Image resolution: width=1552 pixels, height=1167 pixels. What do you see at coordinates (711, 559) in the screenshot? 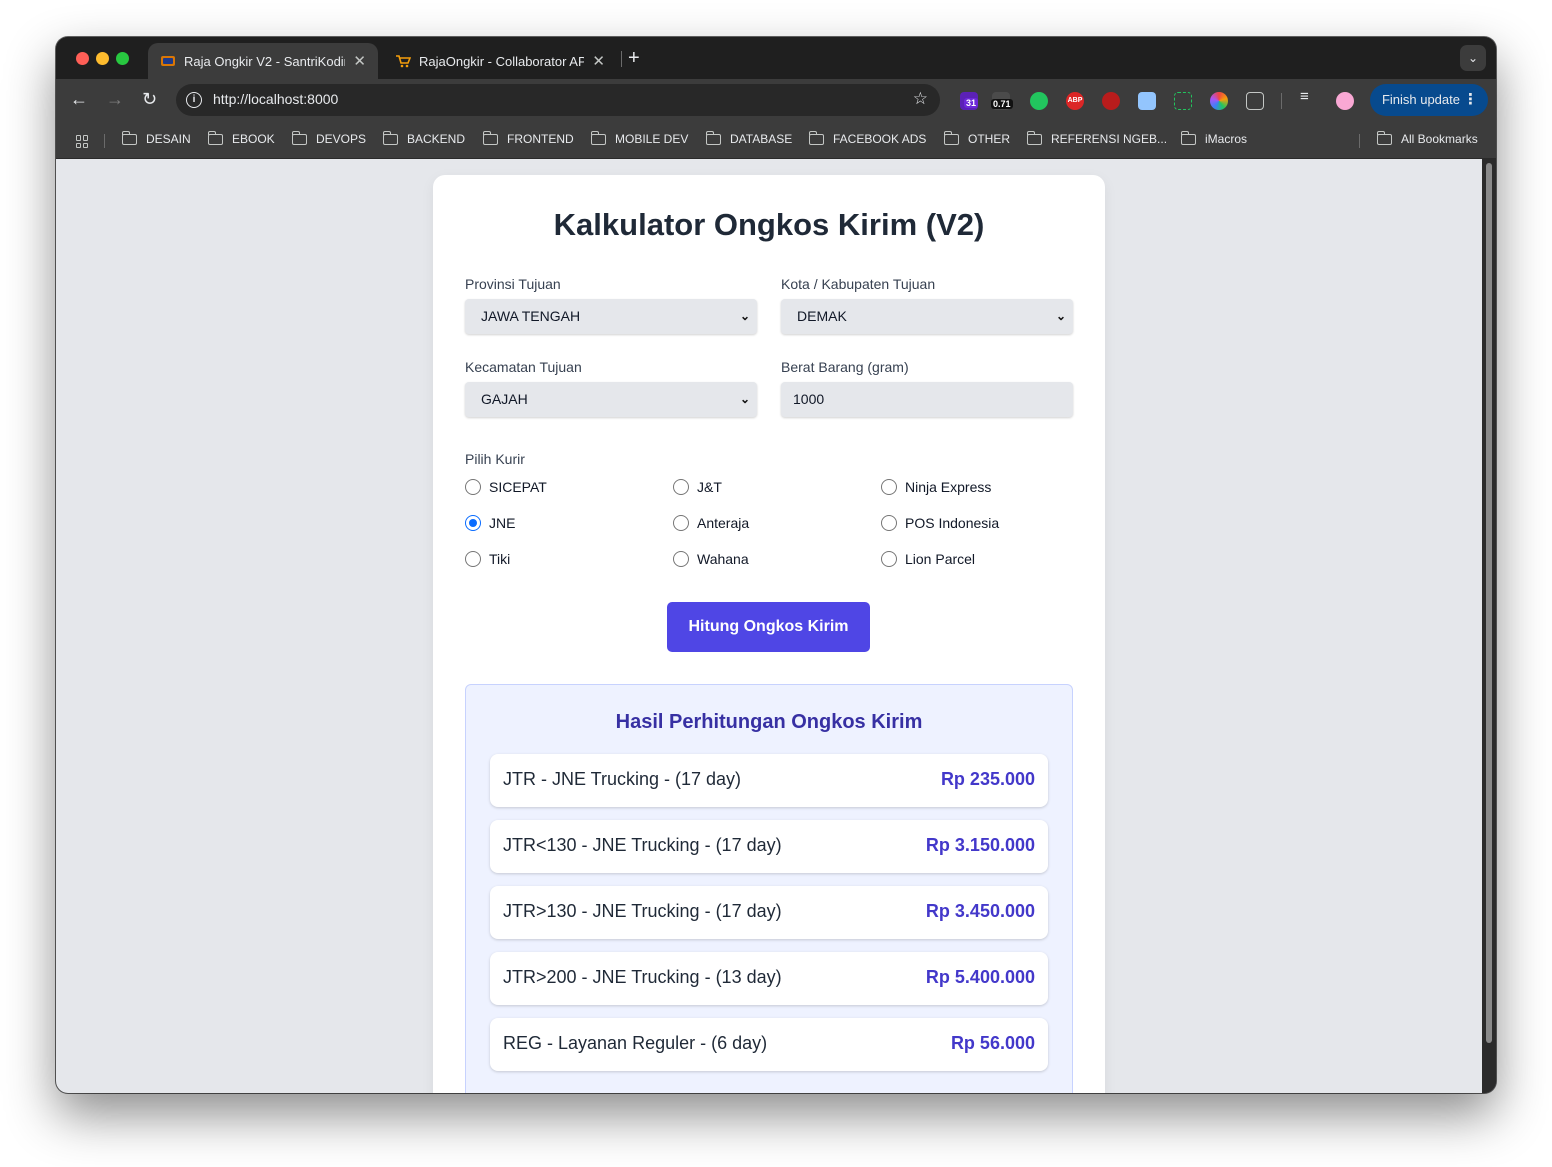
I see `courier-option-wahana: Wahana` at bounding box center [711, 559].